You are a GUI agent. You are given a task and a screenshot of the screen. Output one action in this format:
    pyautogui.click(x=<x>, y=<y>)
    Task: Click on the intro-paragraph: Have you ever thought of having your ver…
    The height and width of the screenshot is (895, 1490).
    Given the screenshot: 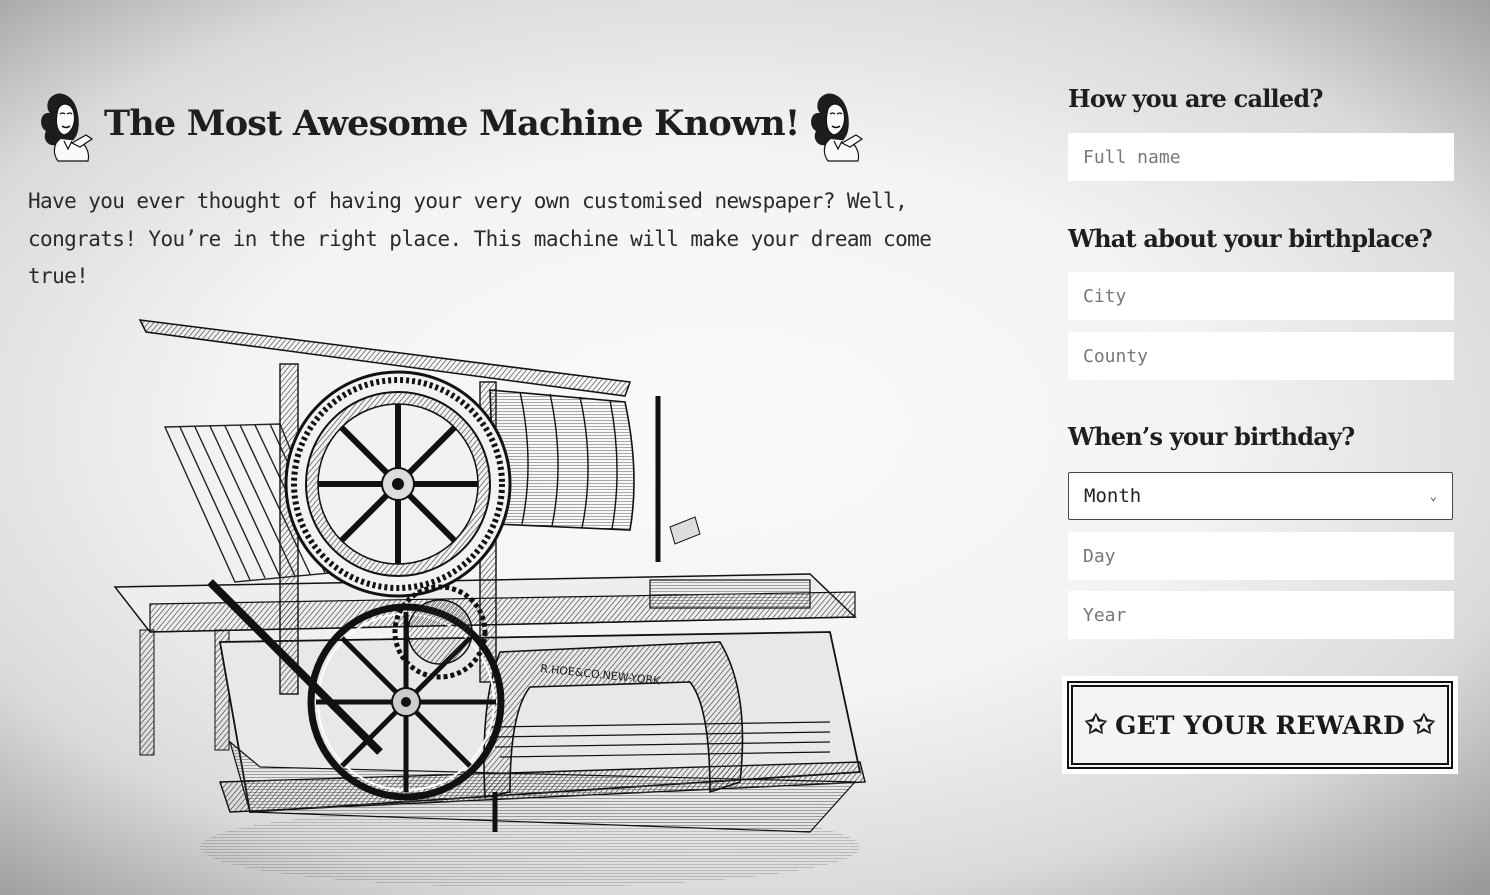 What is the action you would take?
    pyautogui.click(x=480, y=238)
    